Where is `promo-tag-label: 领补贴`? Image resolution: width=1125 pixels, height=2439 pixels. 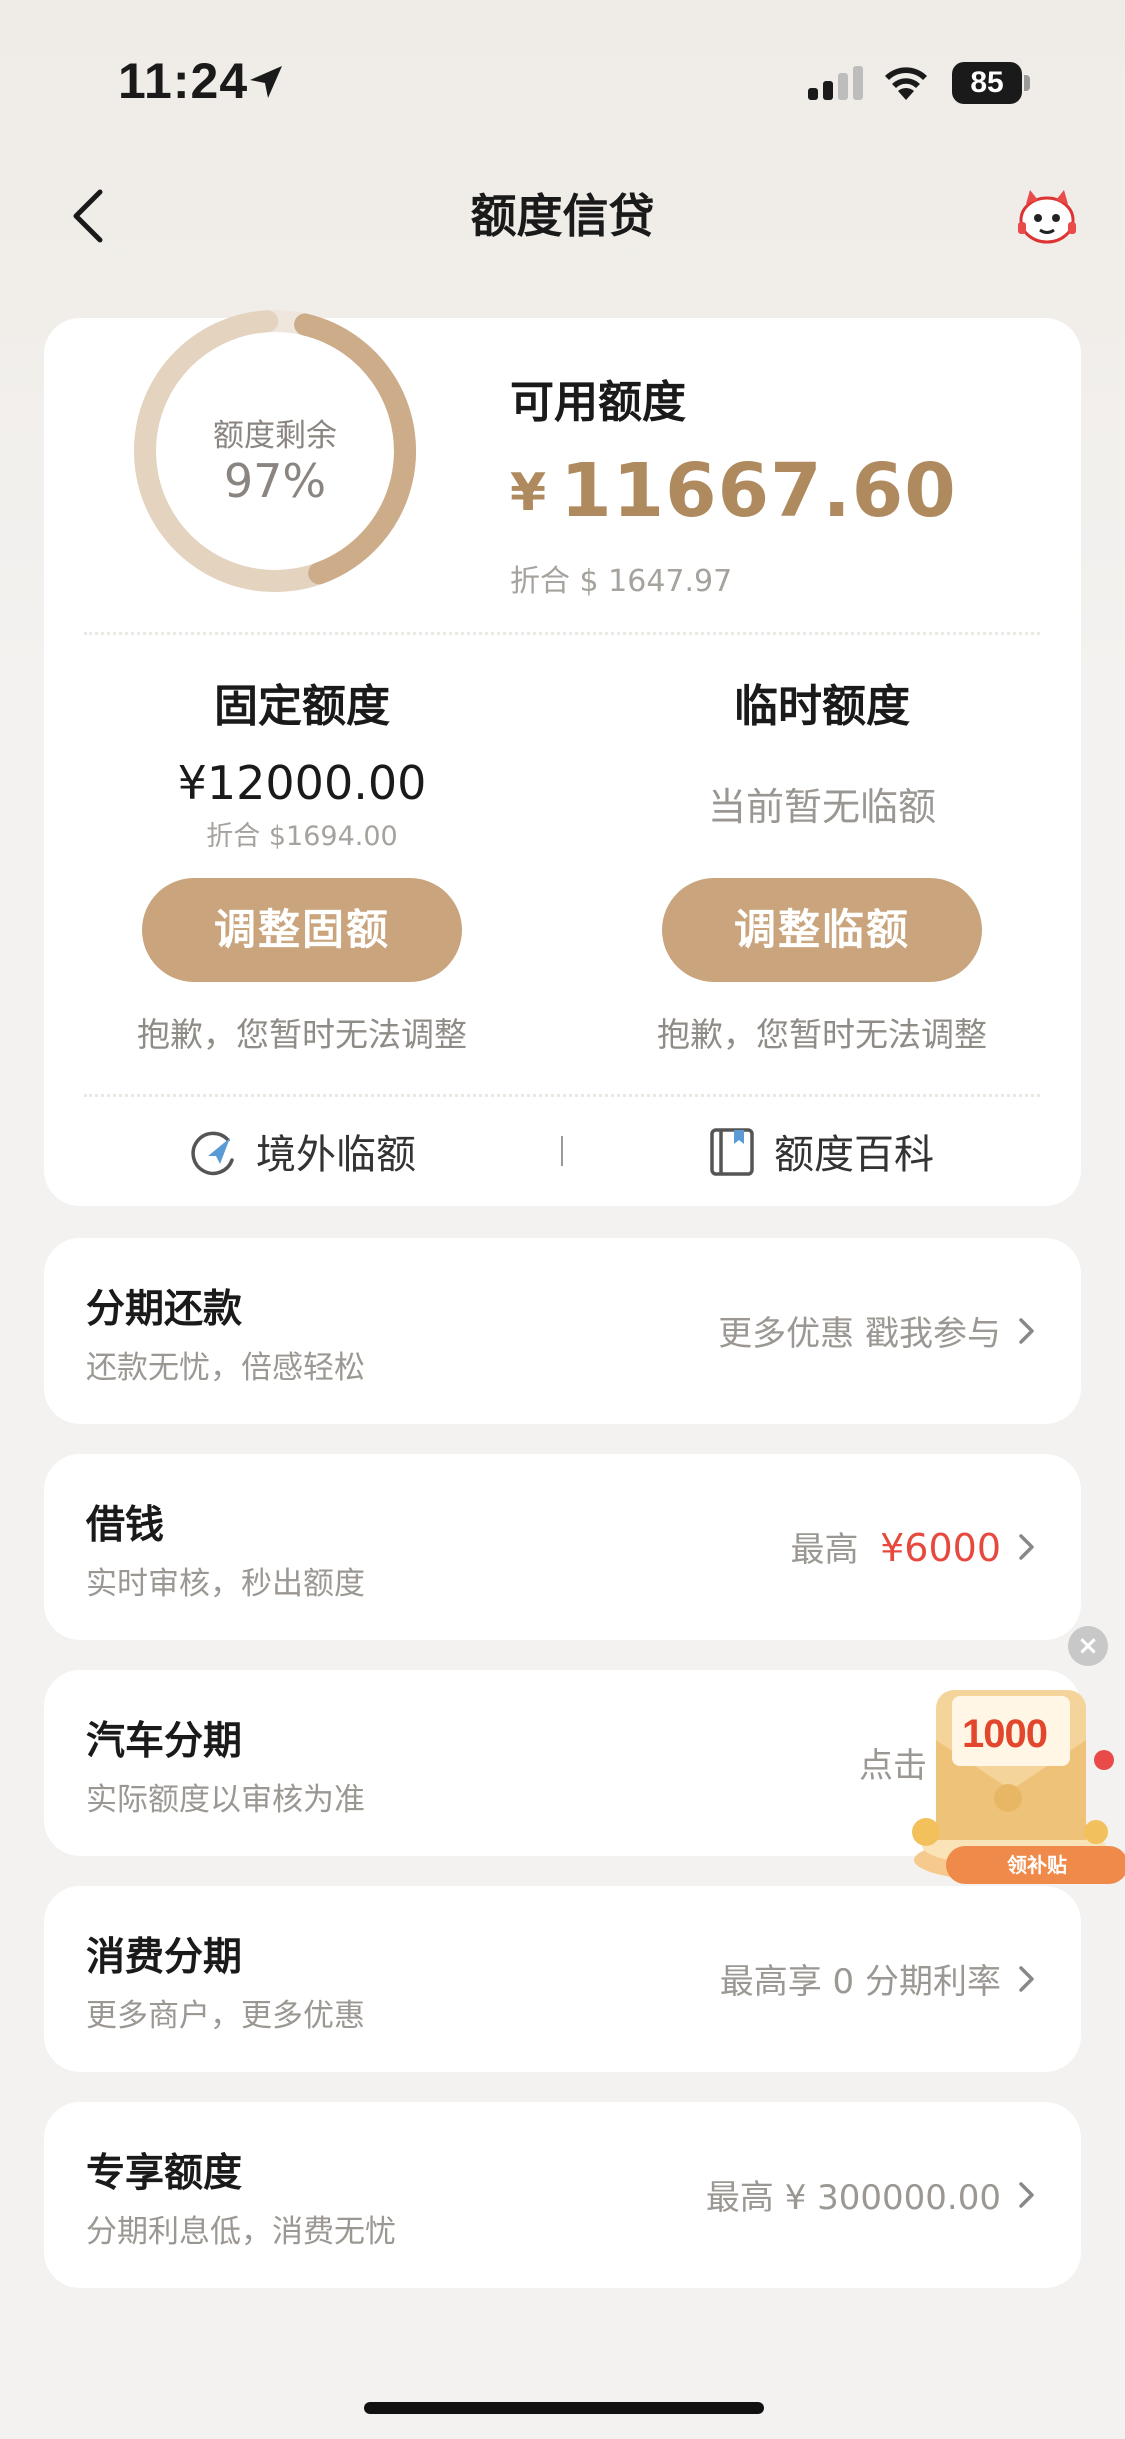 promo-tag-label: 领补贴 is located at coordinates (1035, 1865).